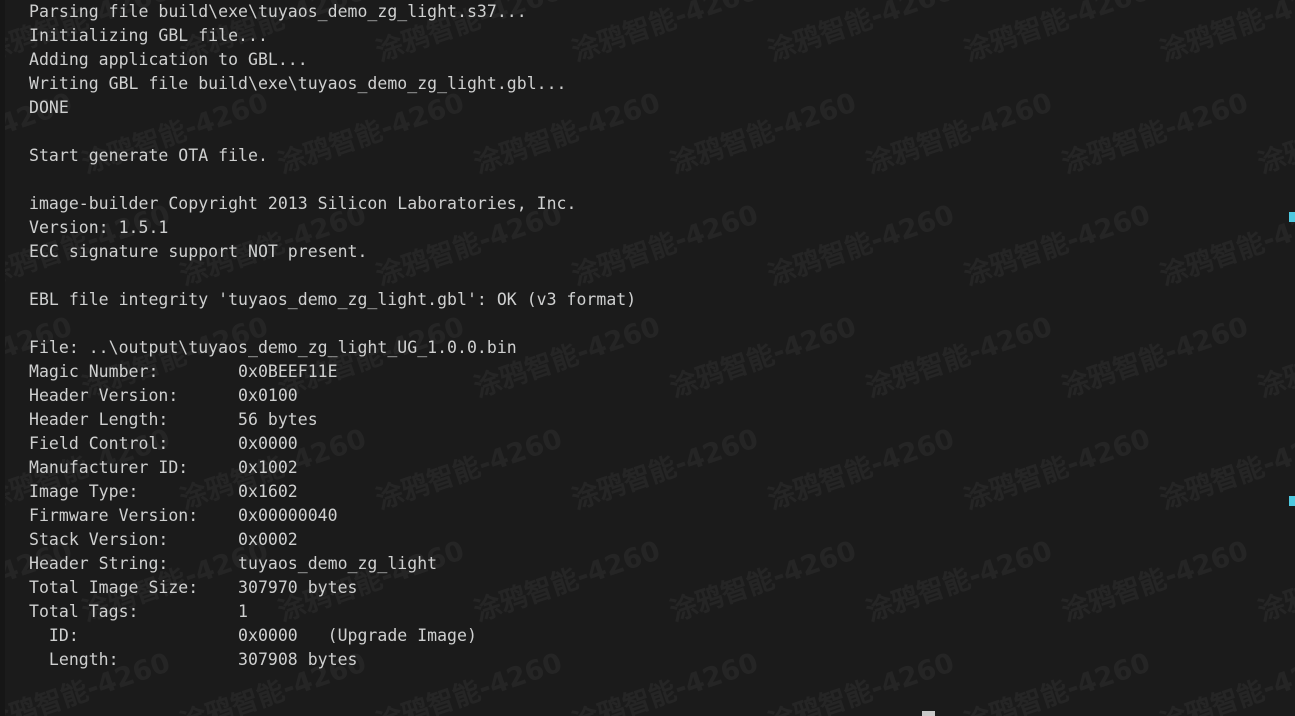  I want to click on console-line: ECC signature support NOT present., so click(198, 251).